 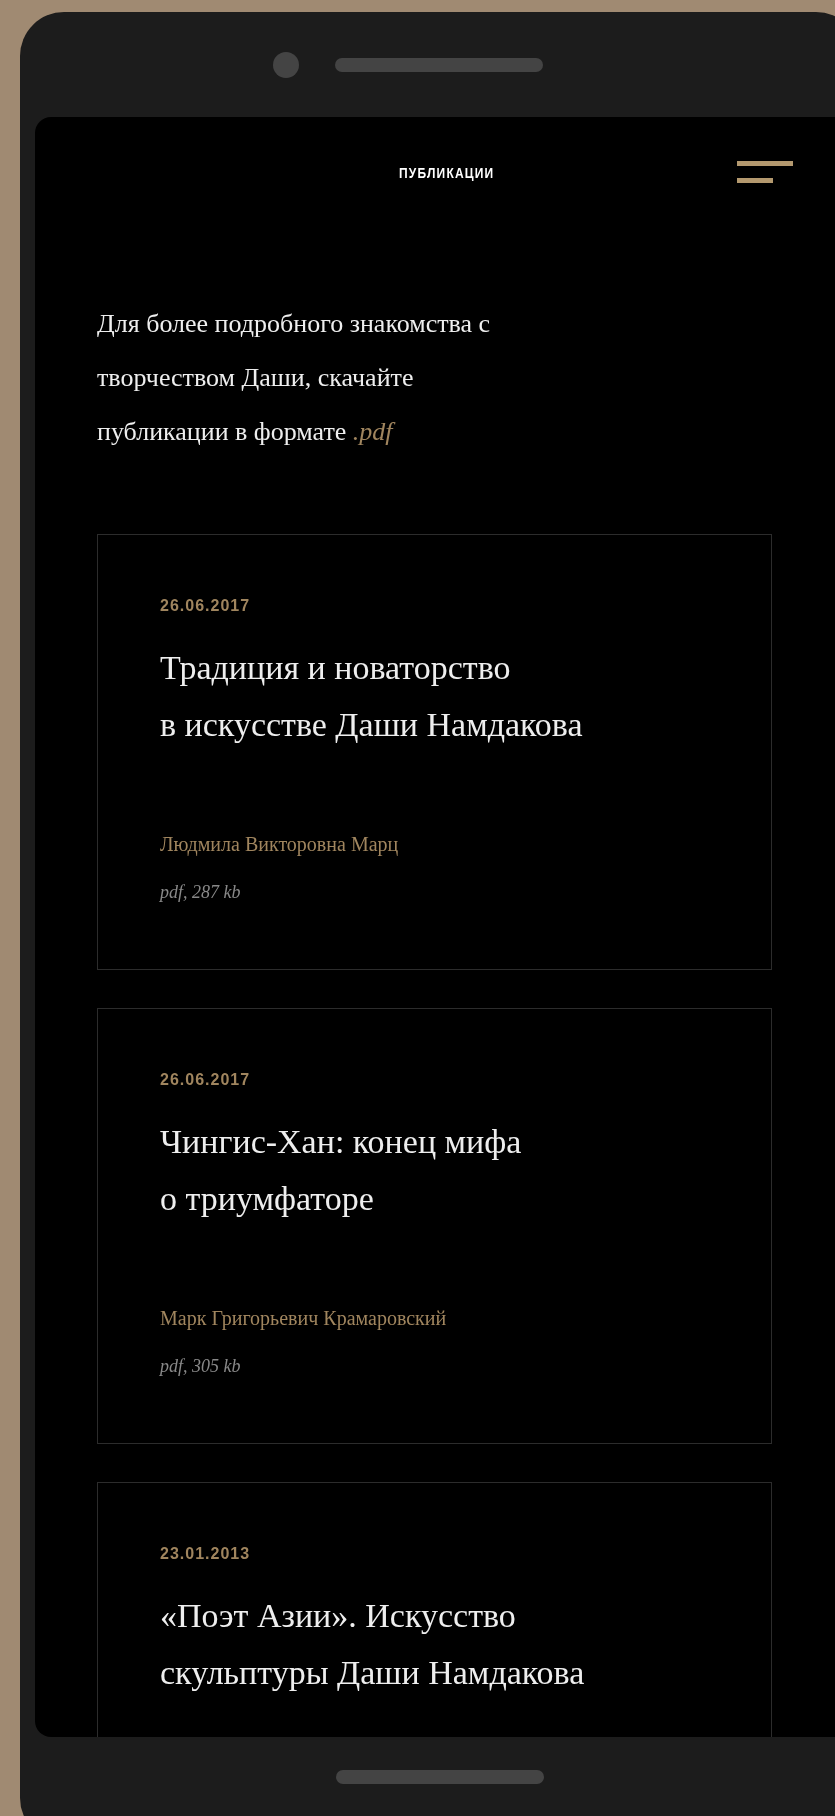 I want to click on publication-date: 23.01.2013, so click(x=206, y=1554).